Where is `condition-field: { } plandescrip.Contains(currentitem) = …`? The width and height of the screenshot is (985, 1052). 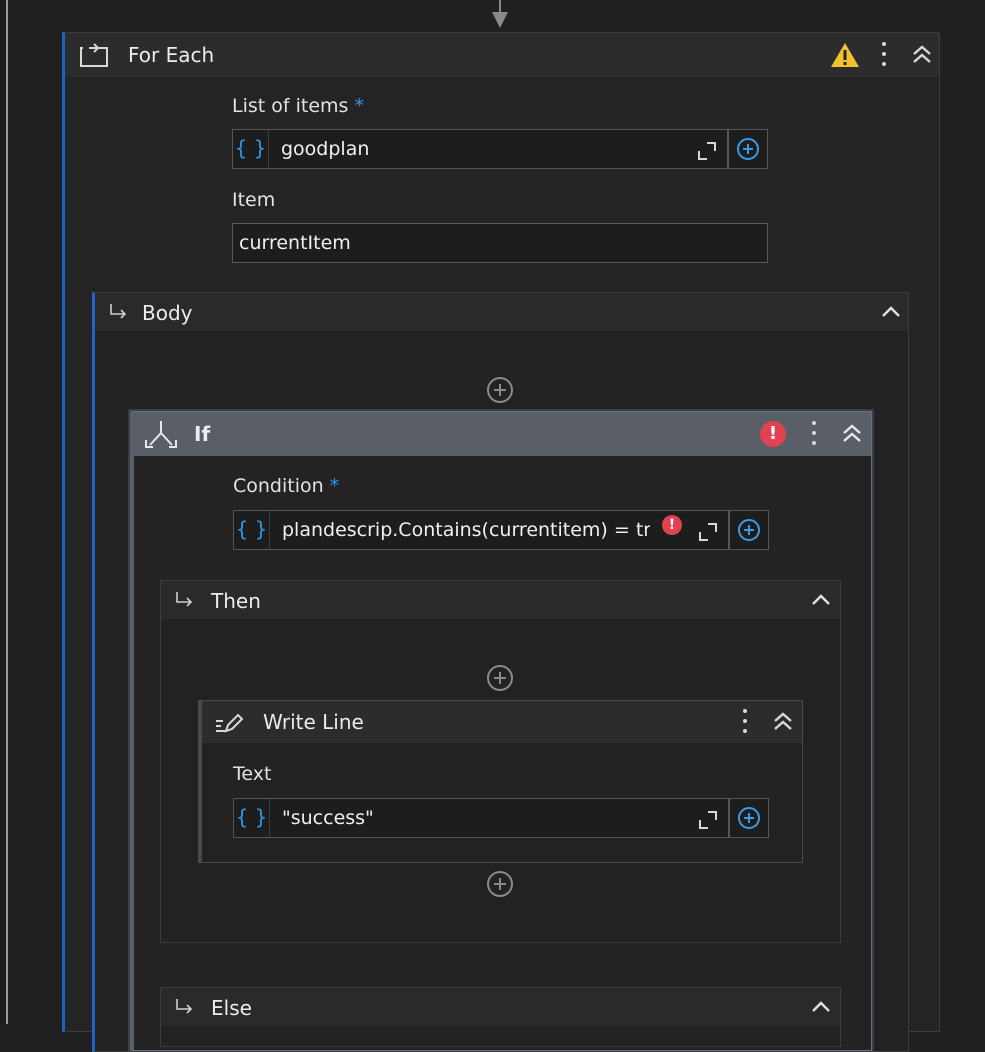 condition-field: { } plandescrip.Contains(currentitem) = … is located at coordinates (481, 530).